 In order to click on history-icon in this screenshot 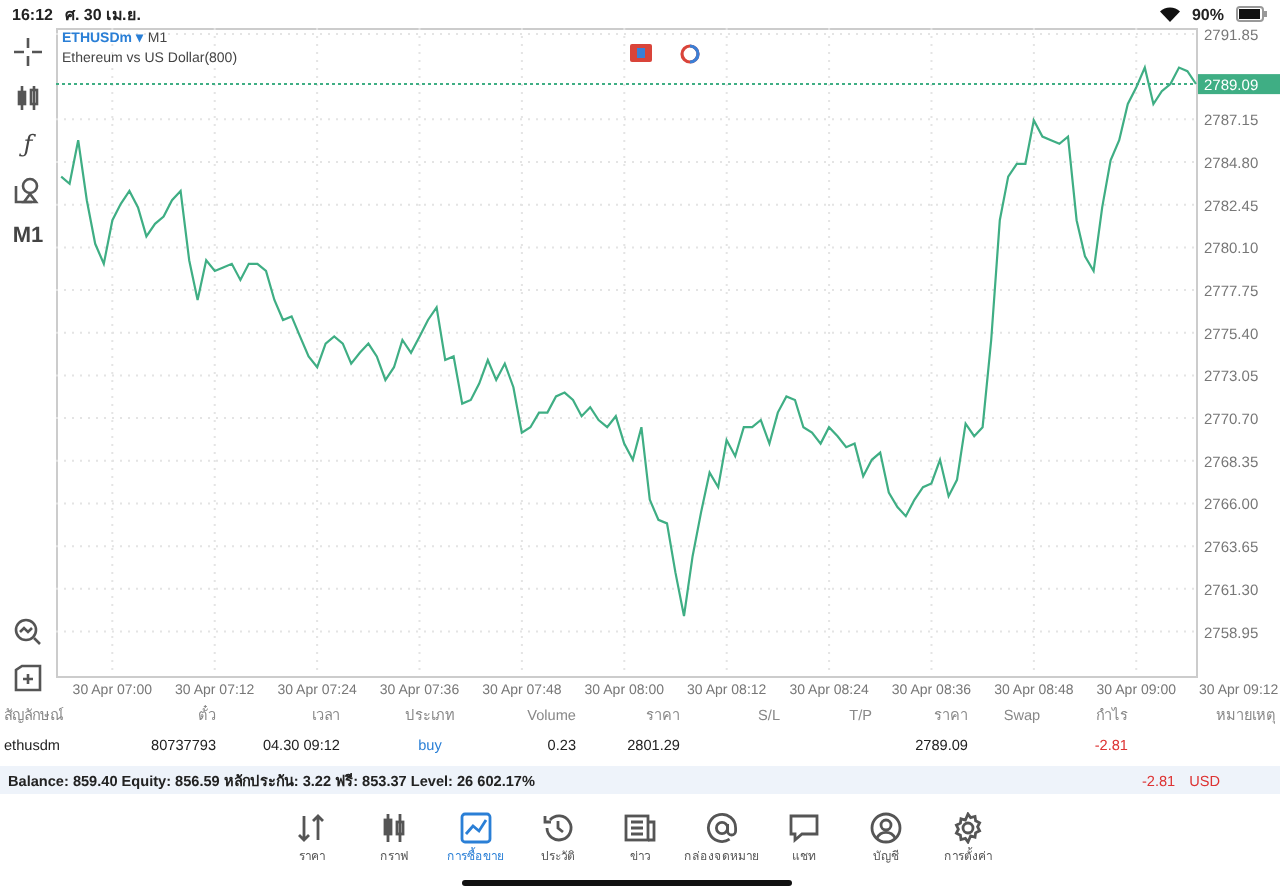, I will do `click(558, 828)`.